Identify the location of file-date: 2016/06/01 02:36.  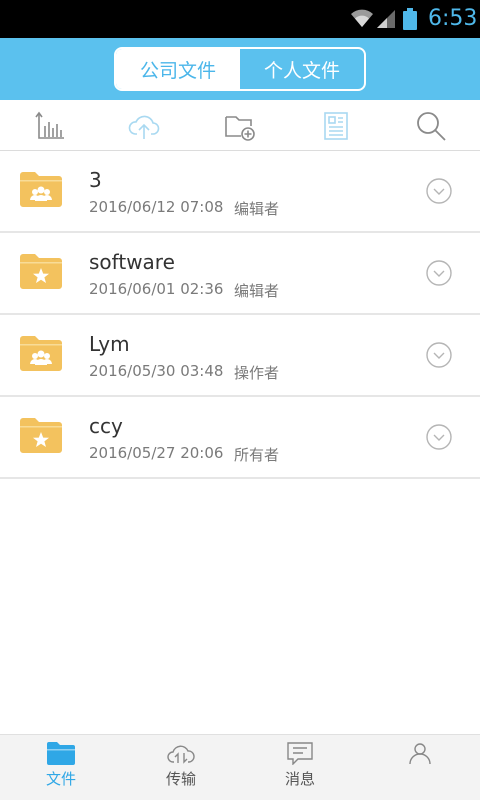
(156, 289).